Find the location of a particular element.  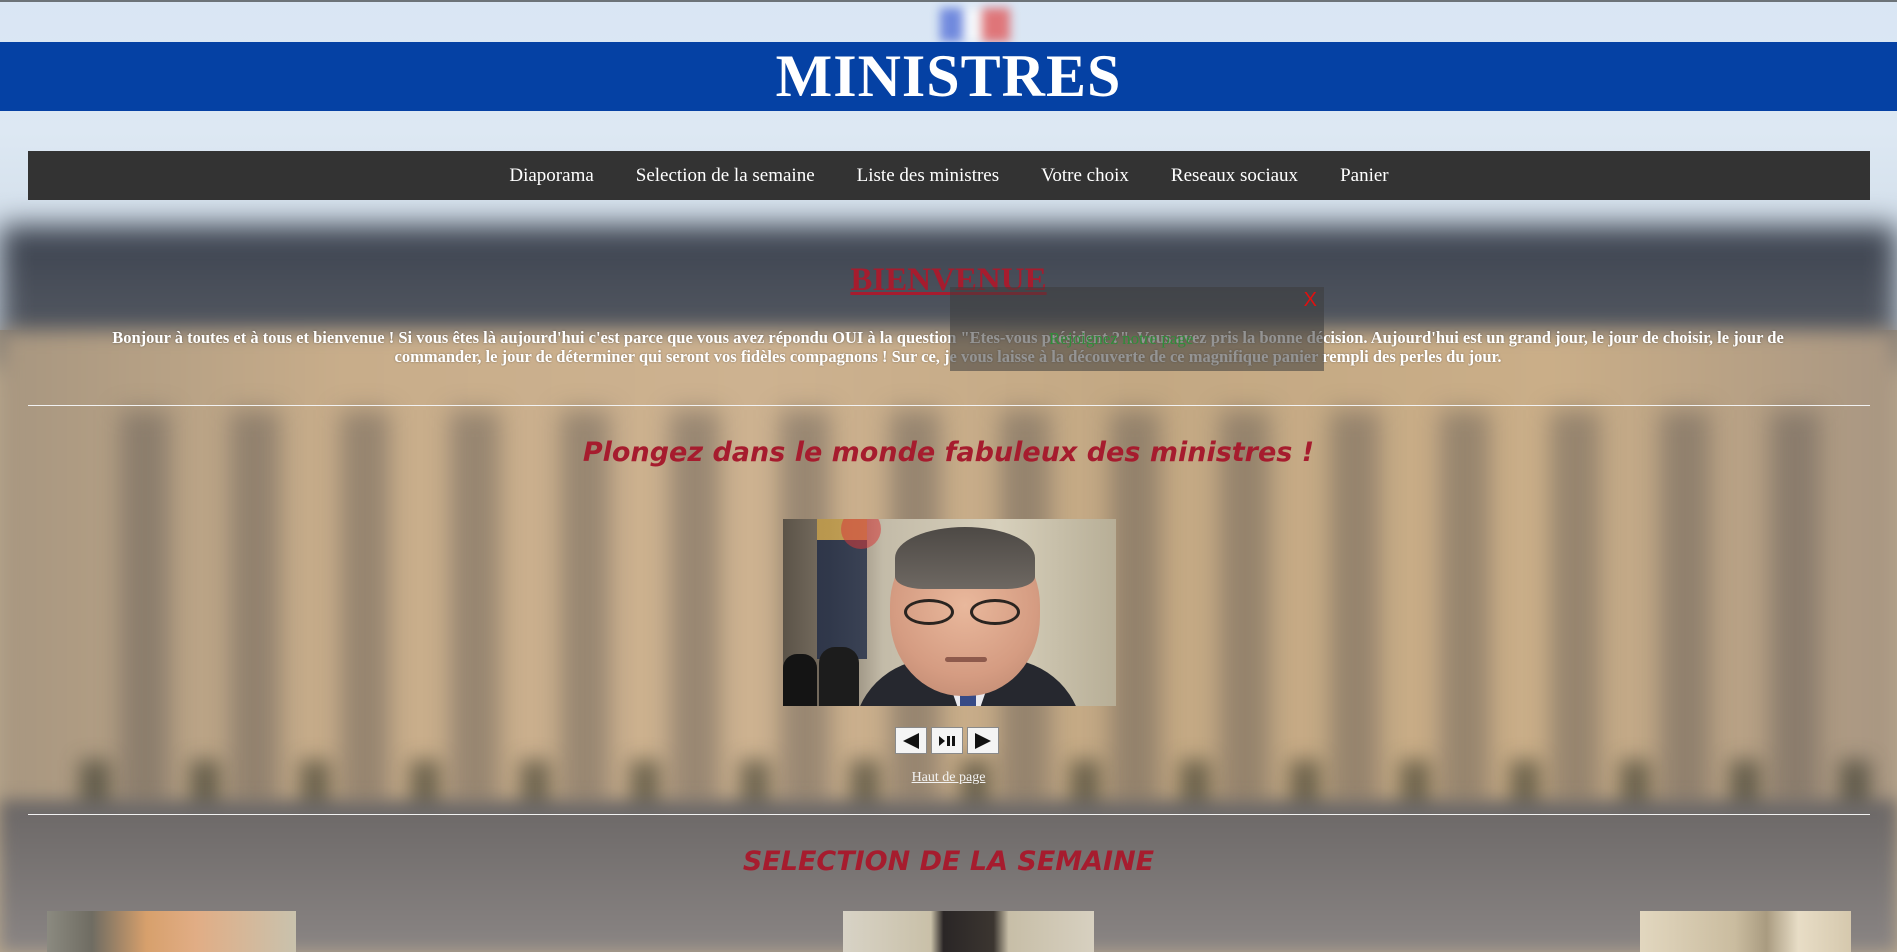

site-title: MINISTRES is located at coordinates (948, 76).